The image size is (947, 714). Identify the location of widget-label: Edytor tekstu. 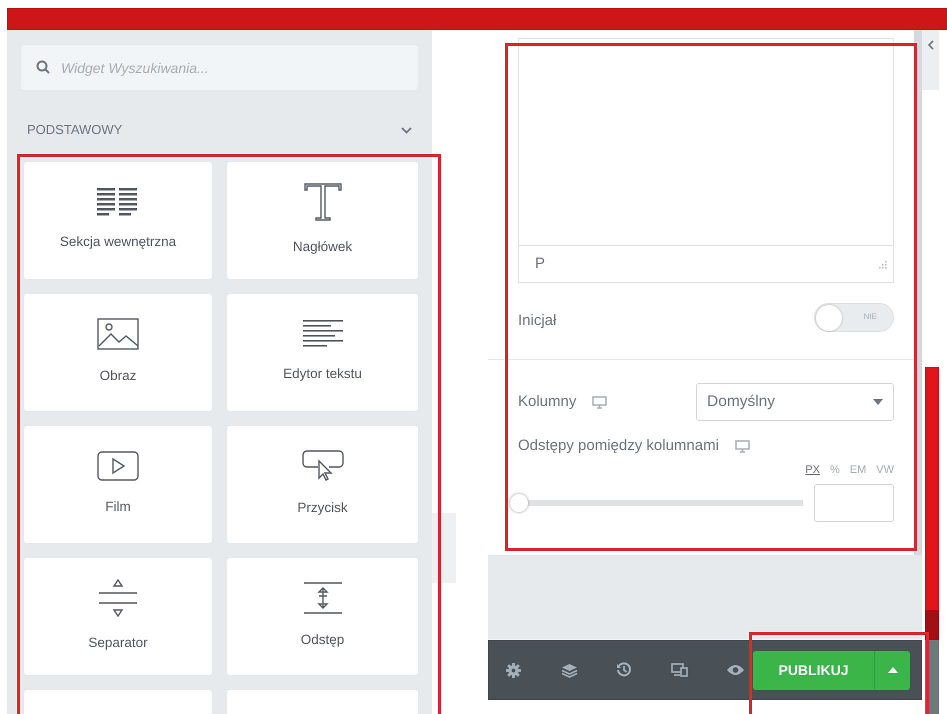
(322, 373).